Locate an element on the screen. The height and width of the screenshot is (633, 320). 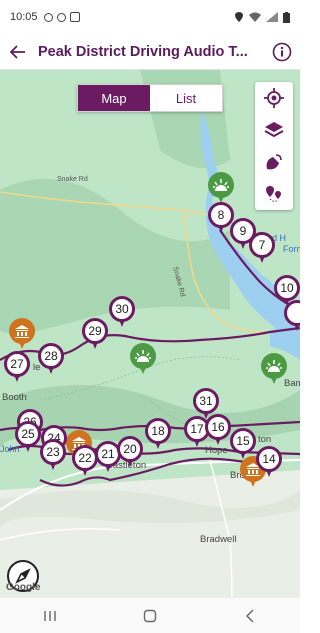
view-toggle: Map List is located at coordinates (150, 98).